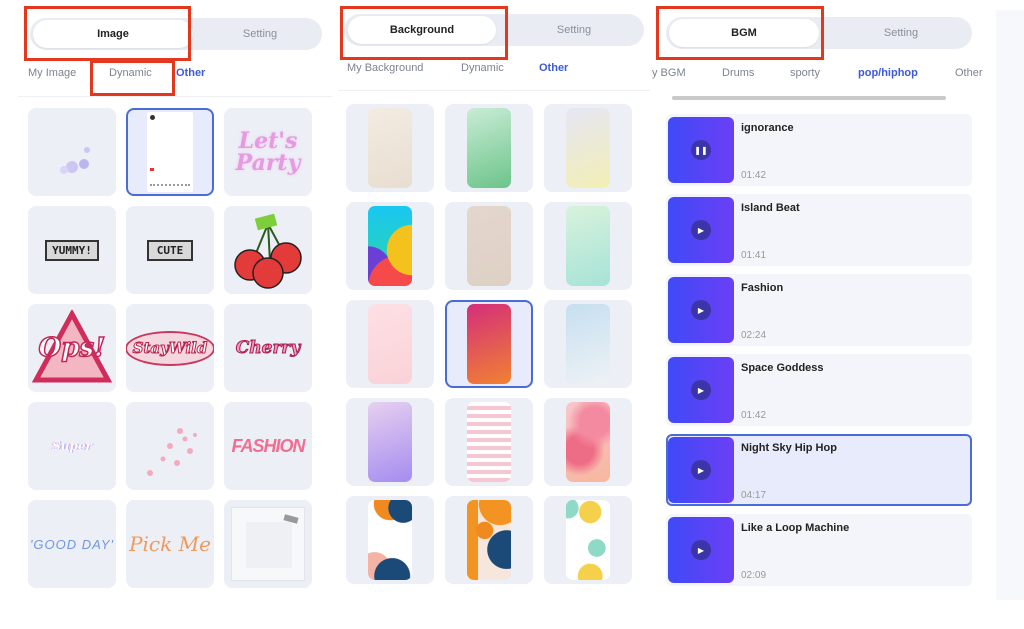  I want to click on background-thumb-mint-gradient, so click(588, 246).